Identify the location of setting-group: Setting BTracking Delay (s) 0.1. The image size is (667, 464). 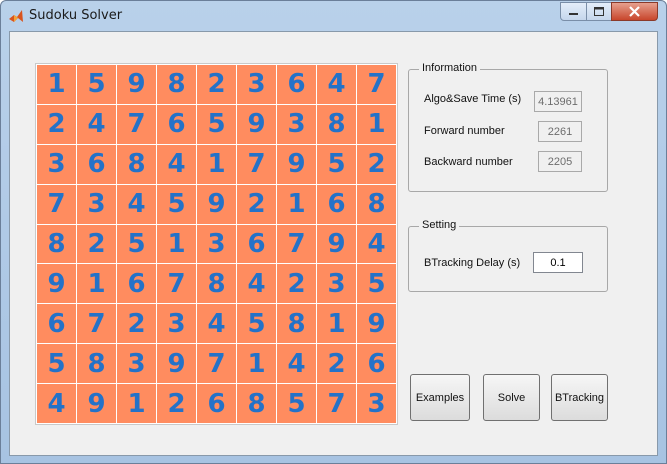
(508, 255).